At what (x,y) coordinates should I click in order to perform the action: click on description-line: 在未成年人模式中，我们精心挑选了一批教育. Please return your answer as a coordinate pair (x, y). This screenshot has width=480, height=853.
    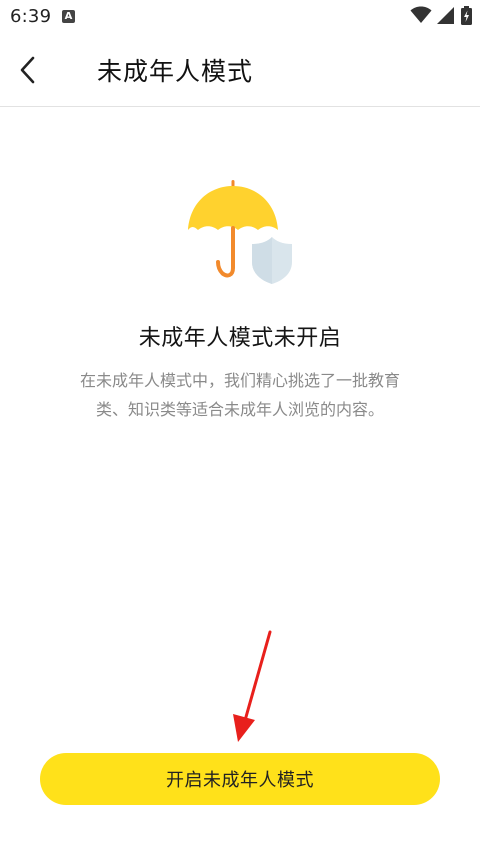
    Looking at the image, I should click on (239, 380).